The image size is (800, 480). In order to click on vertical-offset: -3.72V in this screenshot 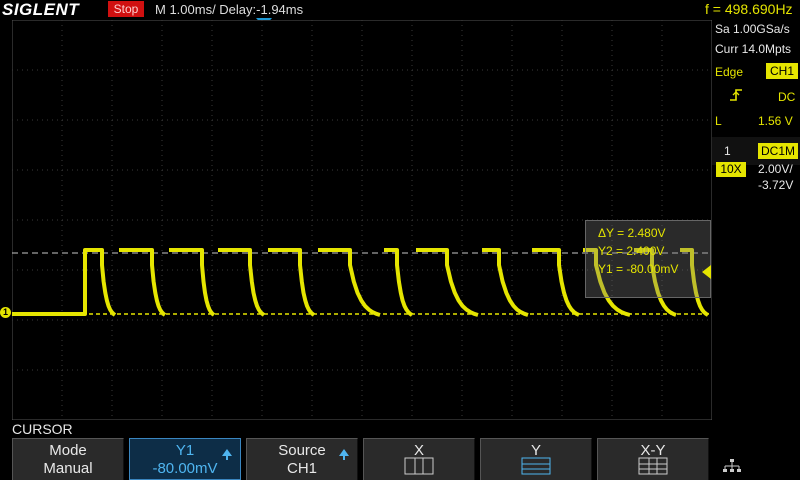, I will do `click(776, 185)`.